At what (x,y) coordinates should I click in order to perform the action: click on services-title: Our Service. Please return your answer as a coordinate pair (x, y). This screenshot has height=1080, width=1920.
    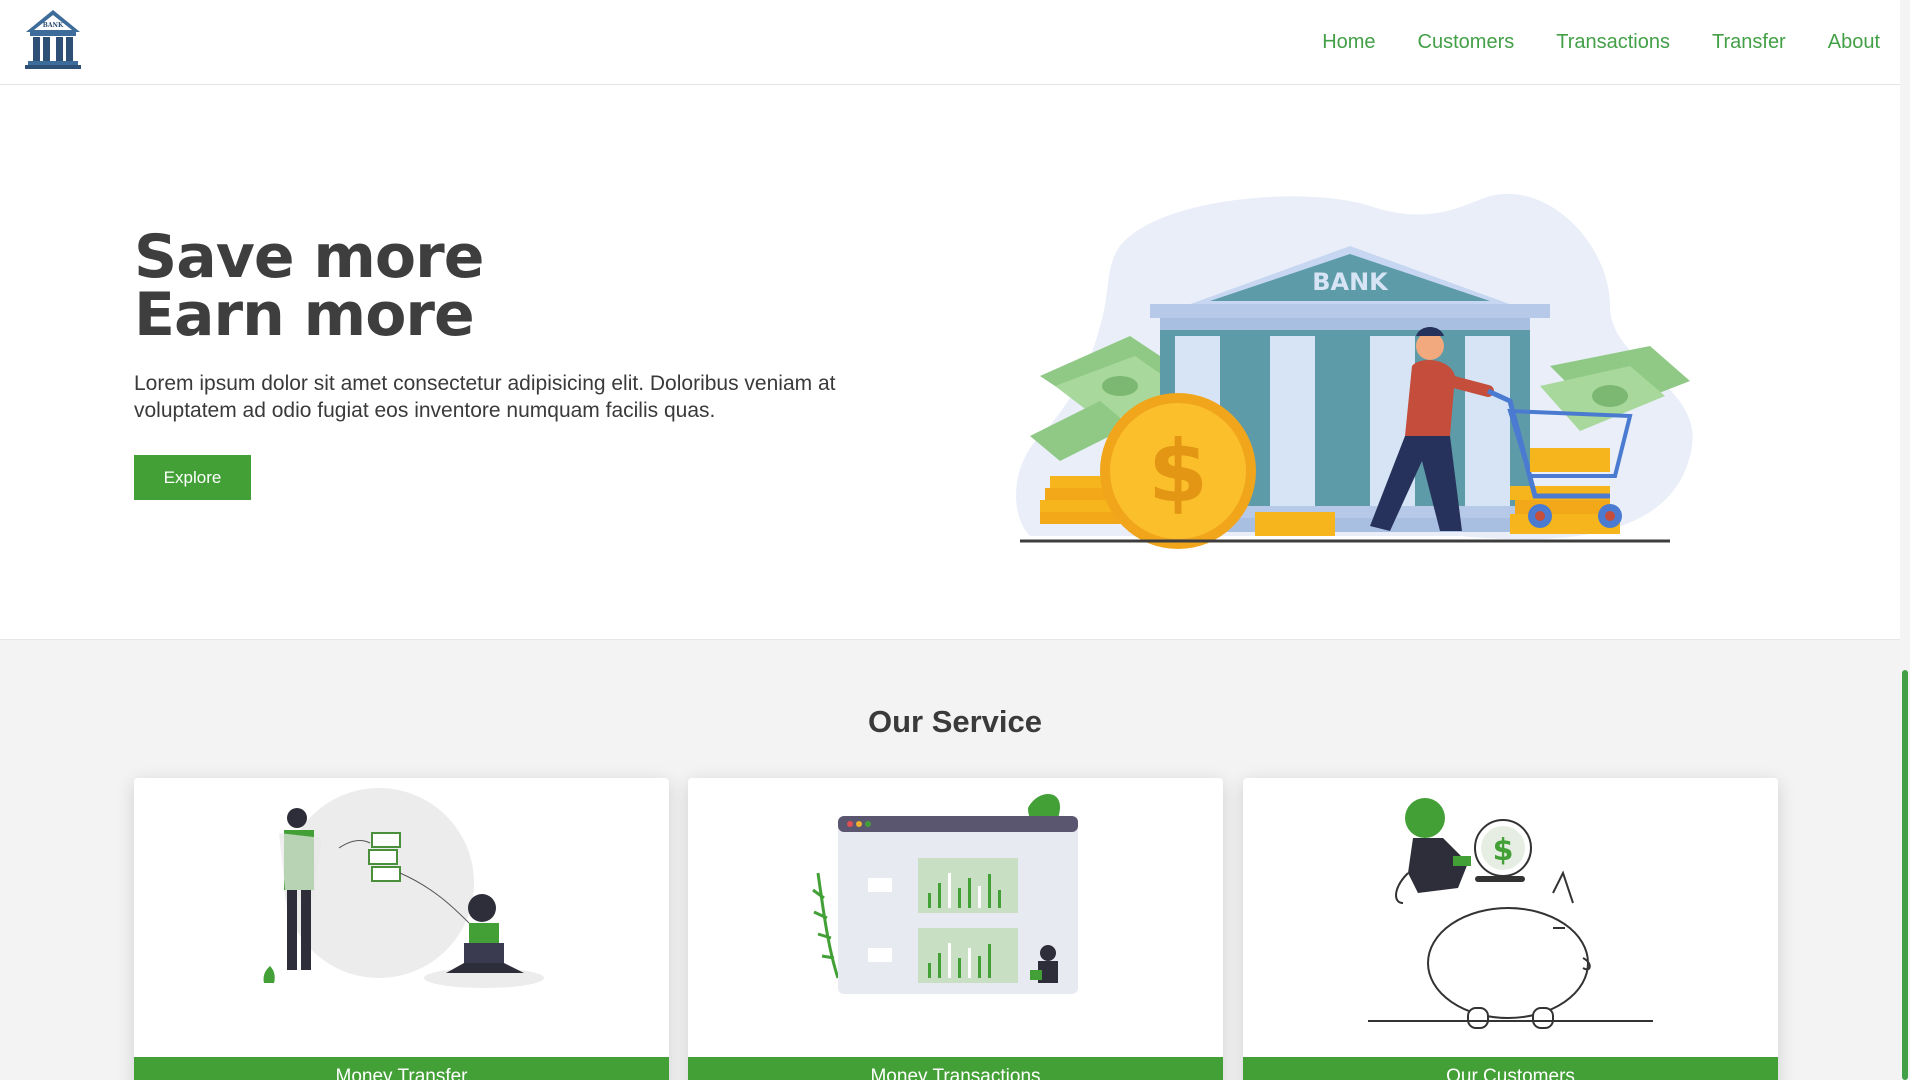
    Looking at the image, I should click on (955, 721).